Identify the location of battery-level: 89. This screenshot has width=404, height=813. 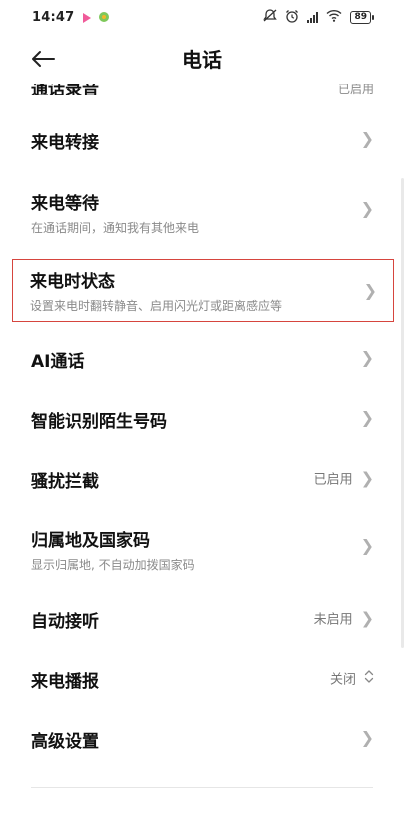
(360, 17).